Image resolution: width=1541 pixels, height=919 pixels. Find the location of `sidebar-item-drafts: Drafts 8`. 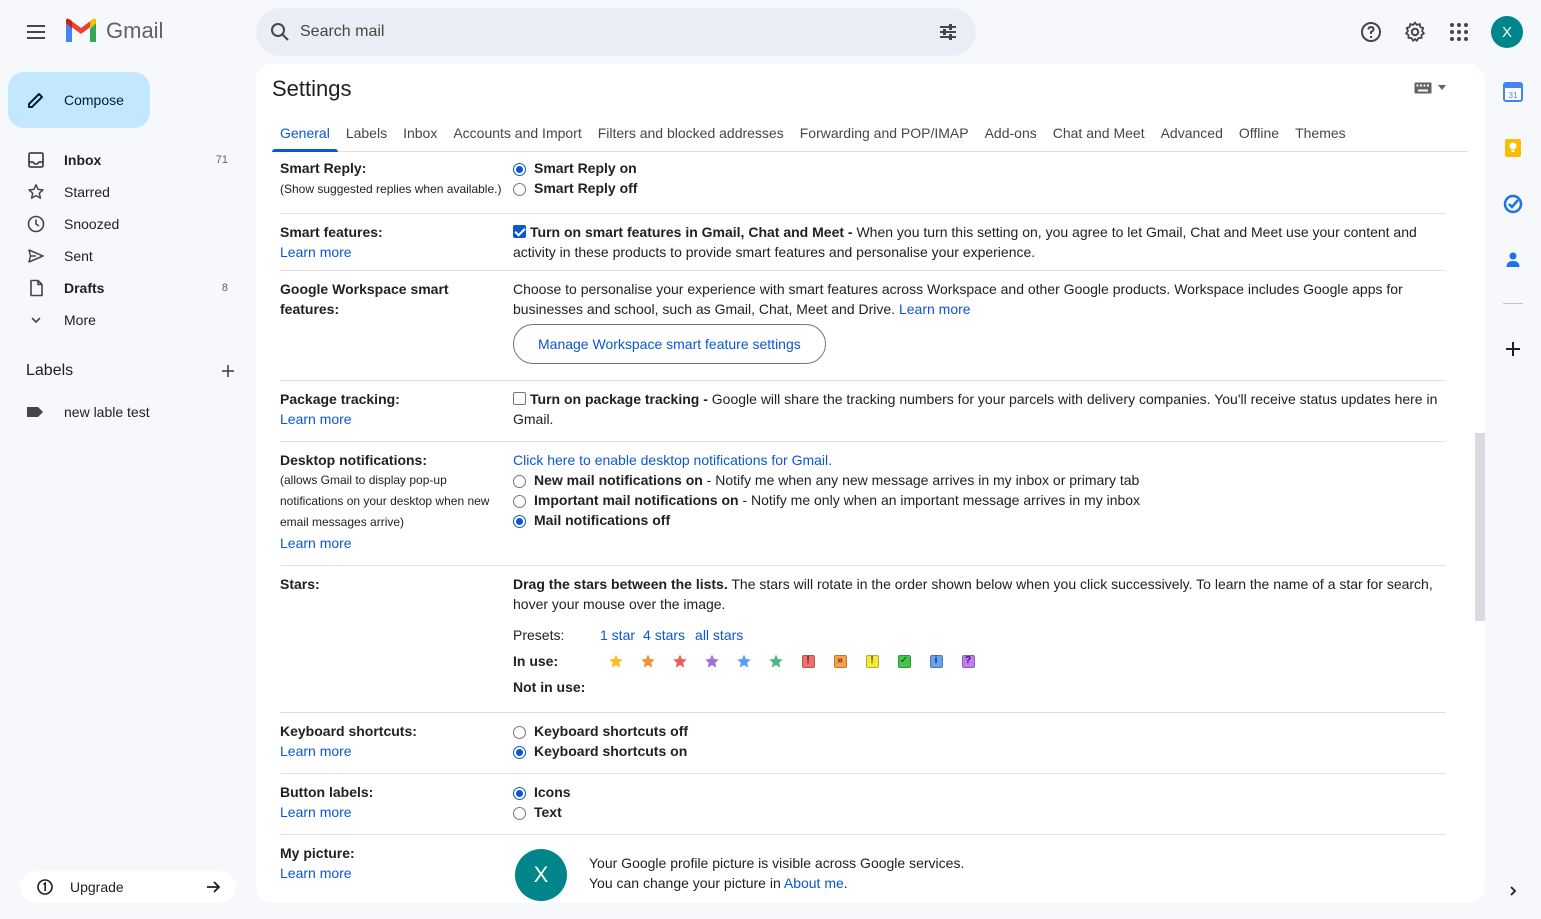

sidebar-item-drafts: Drafts 8 is located at coordinates (122, 288).